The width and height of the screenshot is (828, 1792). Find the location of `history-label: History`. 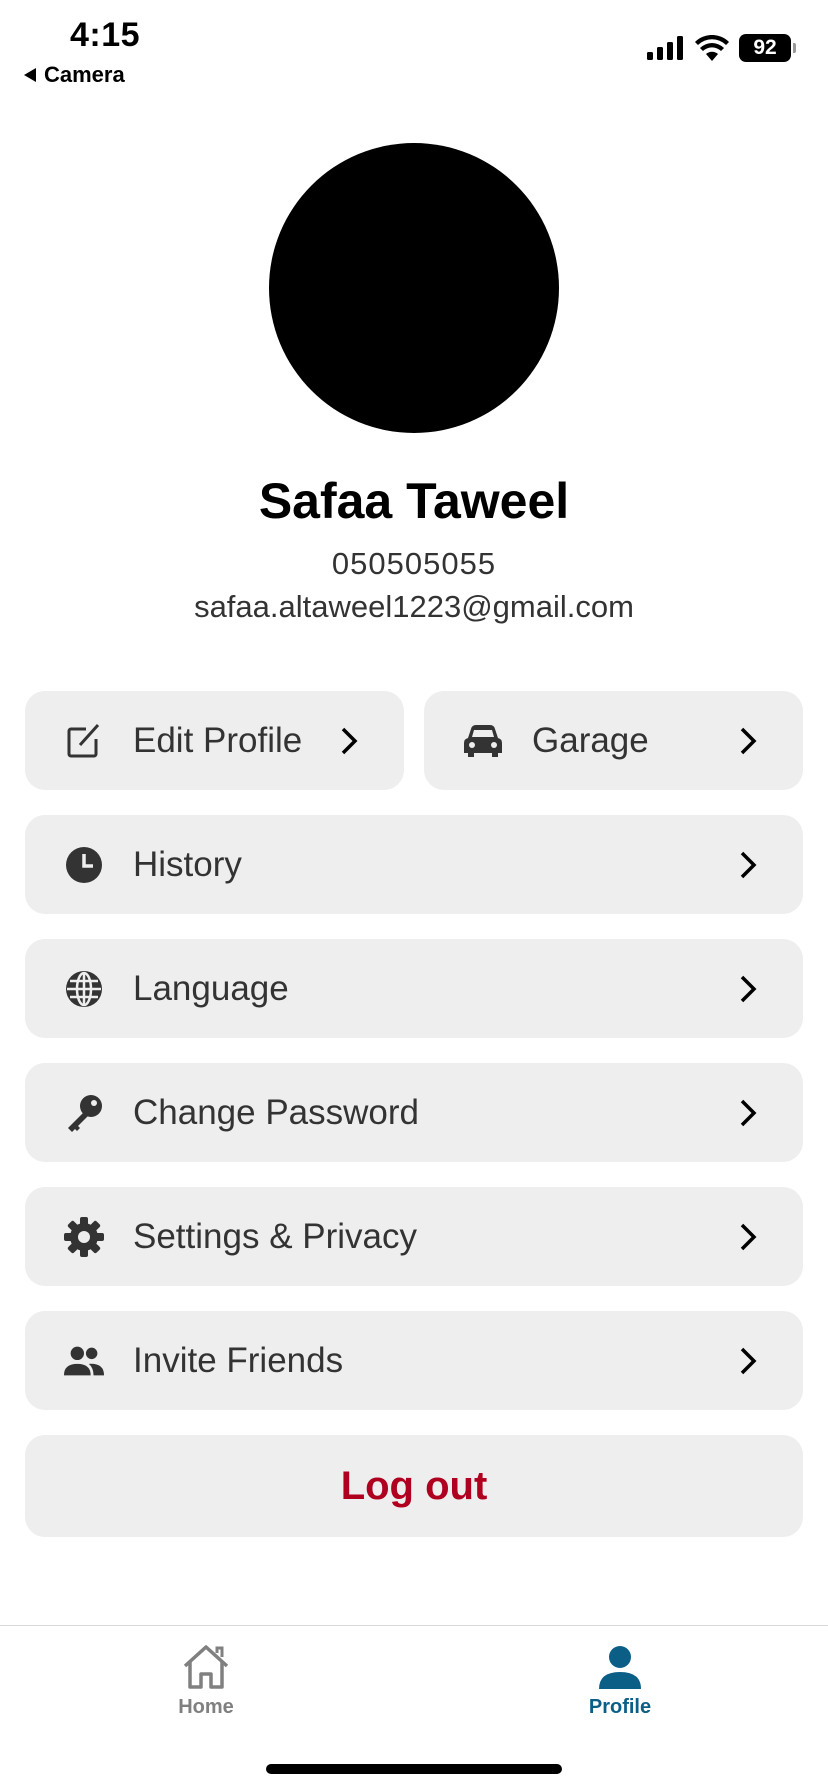

history-label: History is located at coordinates (187, 864).